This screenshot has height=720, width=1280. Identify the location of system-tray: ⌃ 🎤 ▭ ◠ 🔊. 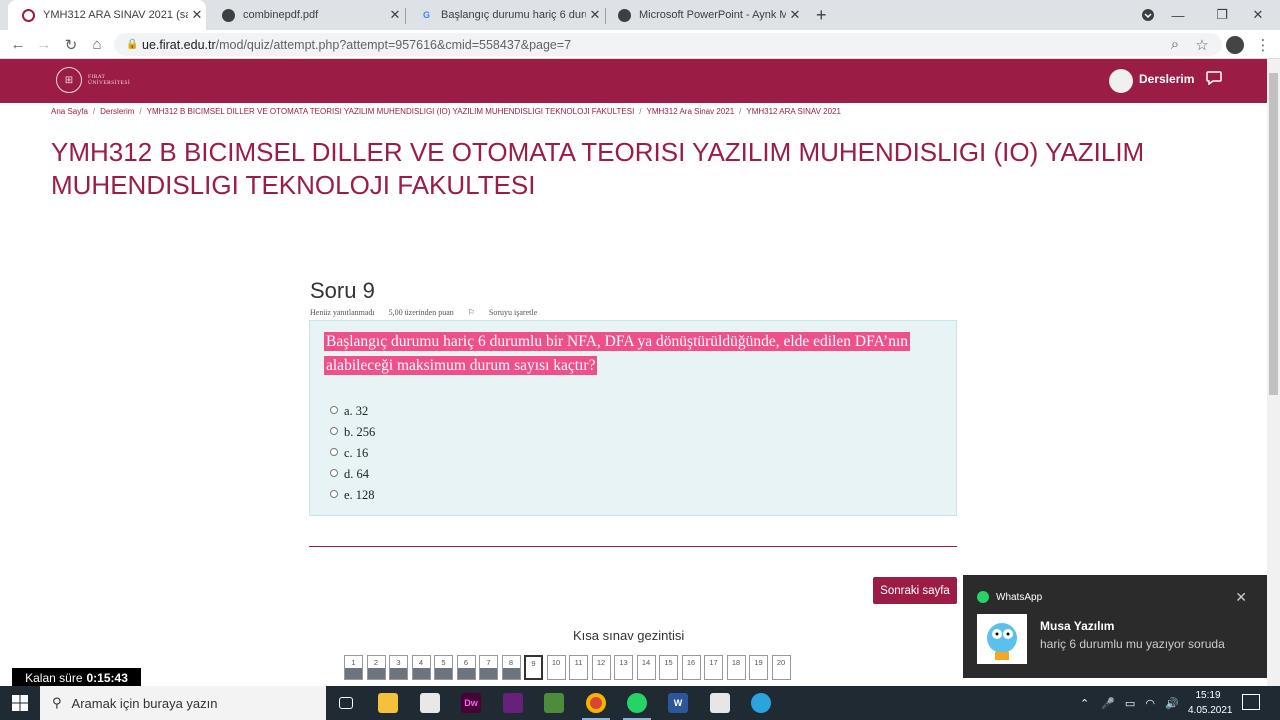
(1129, 703).